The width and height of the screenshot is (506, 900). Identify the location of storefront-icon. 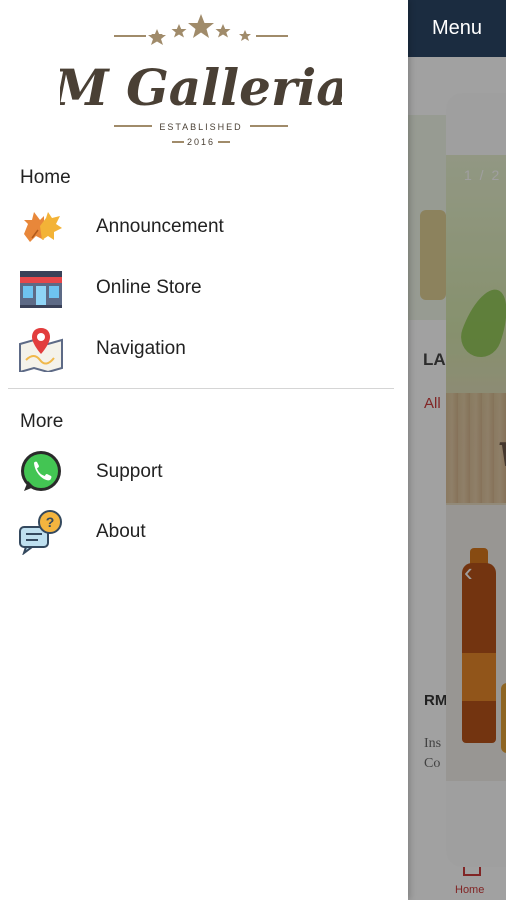
(41, 289).